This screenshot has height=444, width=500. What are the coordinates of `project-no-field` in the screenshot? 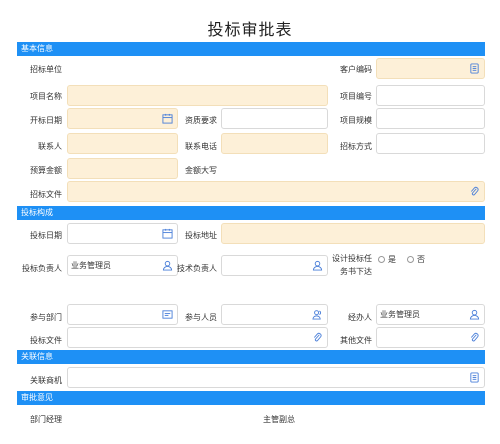 It's located at (430, 95).